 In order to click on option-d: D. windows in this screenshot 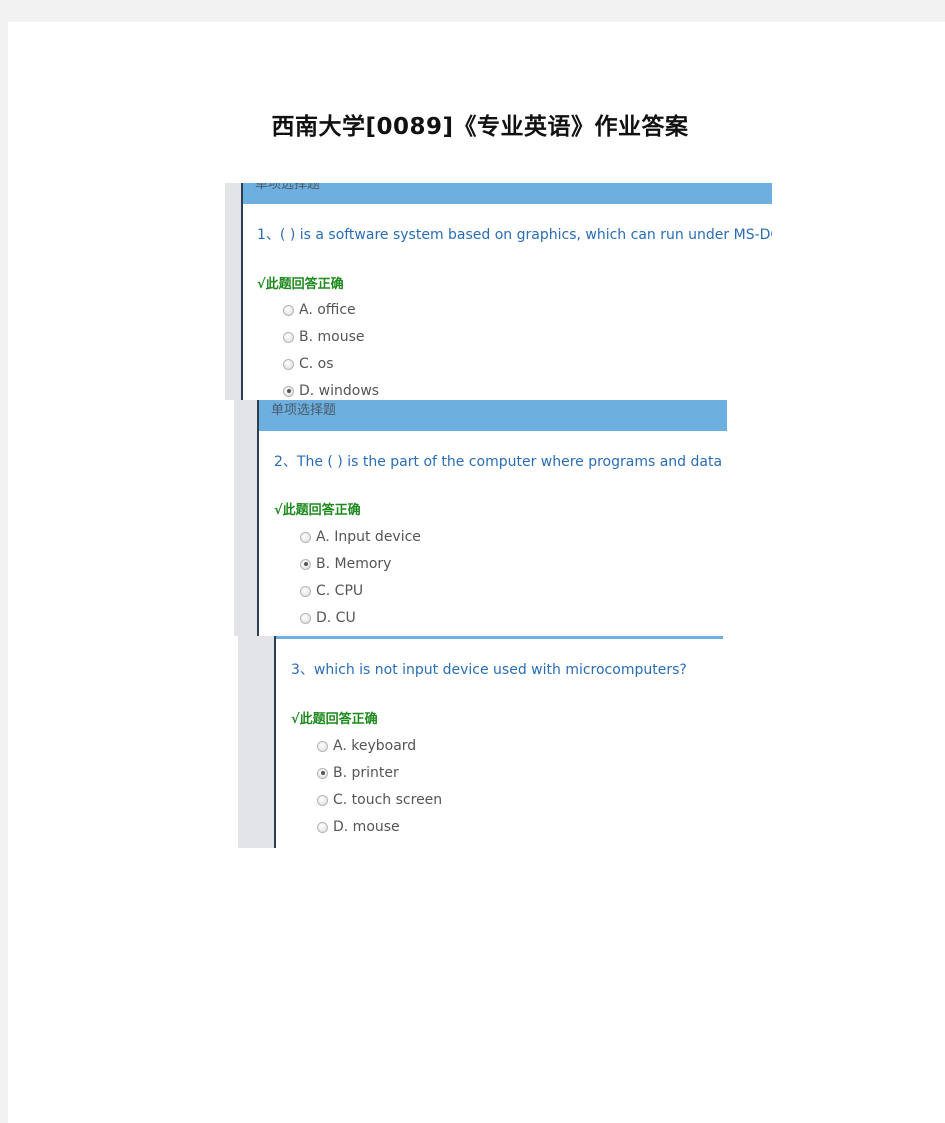, I will do `click(331, 391)`.